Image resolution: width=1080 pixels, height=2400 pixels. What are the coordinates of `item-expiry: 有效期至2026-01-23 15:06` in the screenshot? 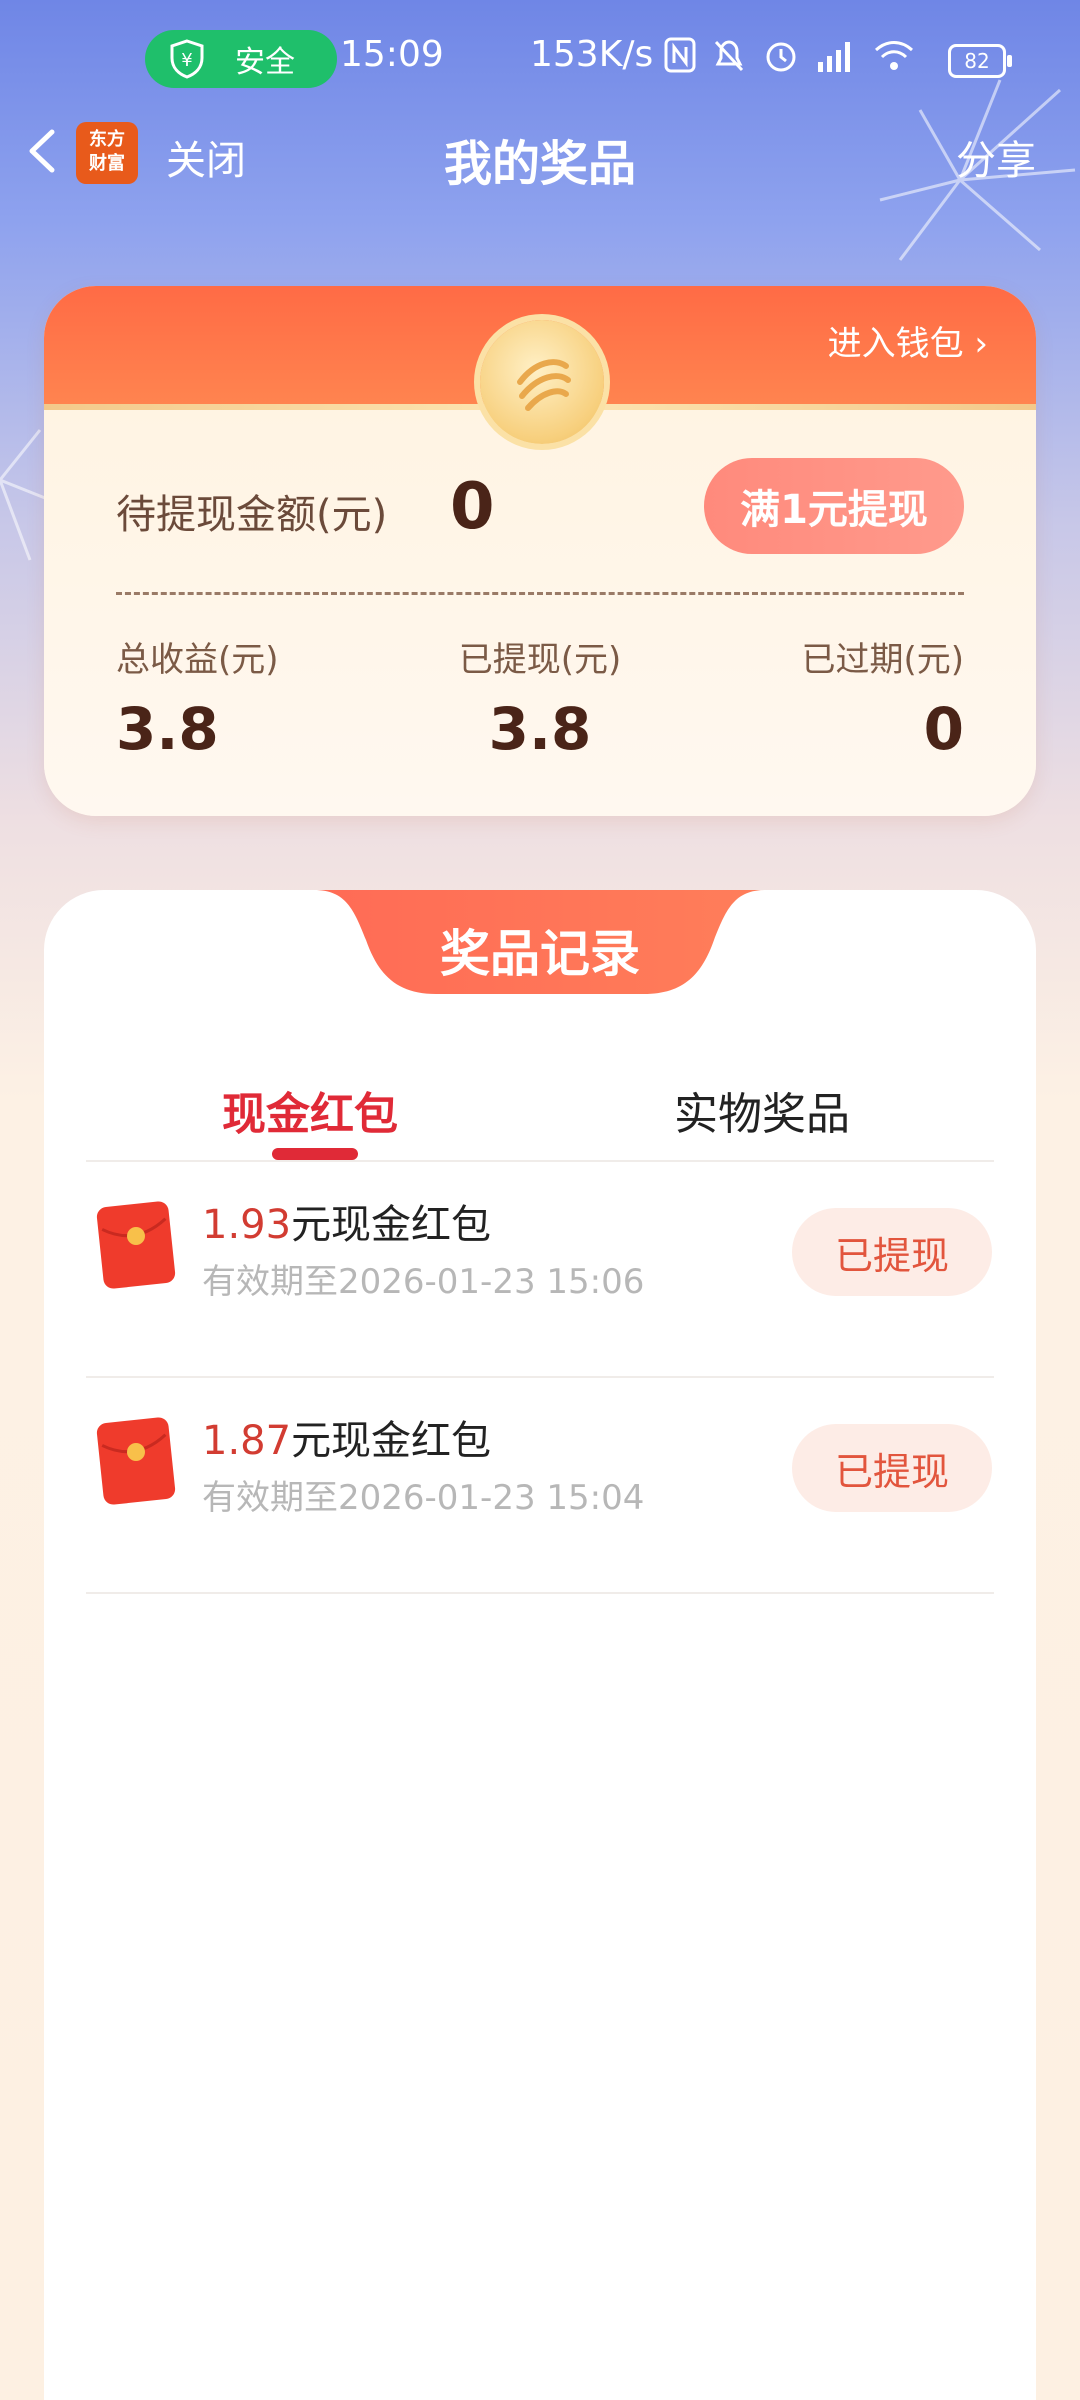 It's located at (423, 1282).